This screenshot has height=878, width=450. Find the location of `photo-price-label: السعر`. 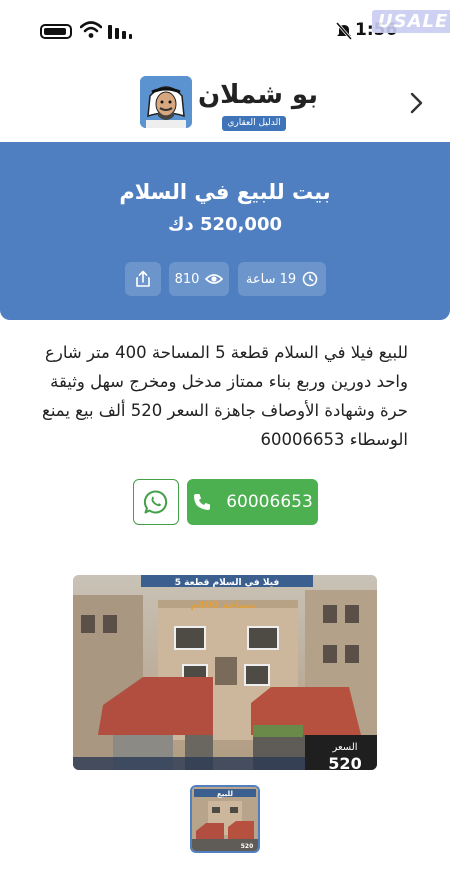

photo-price-label: السعر is located at coordinates (344, 747).